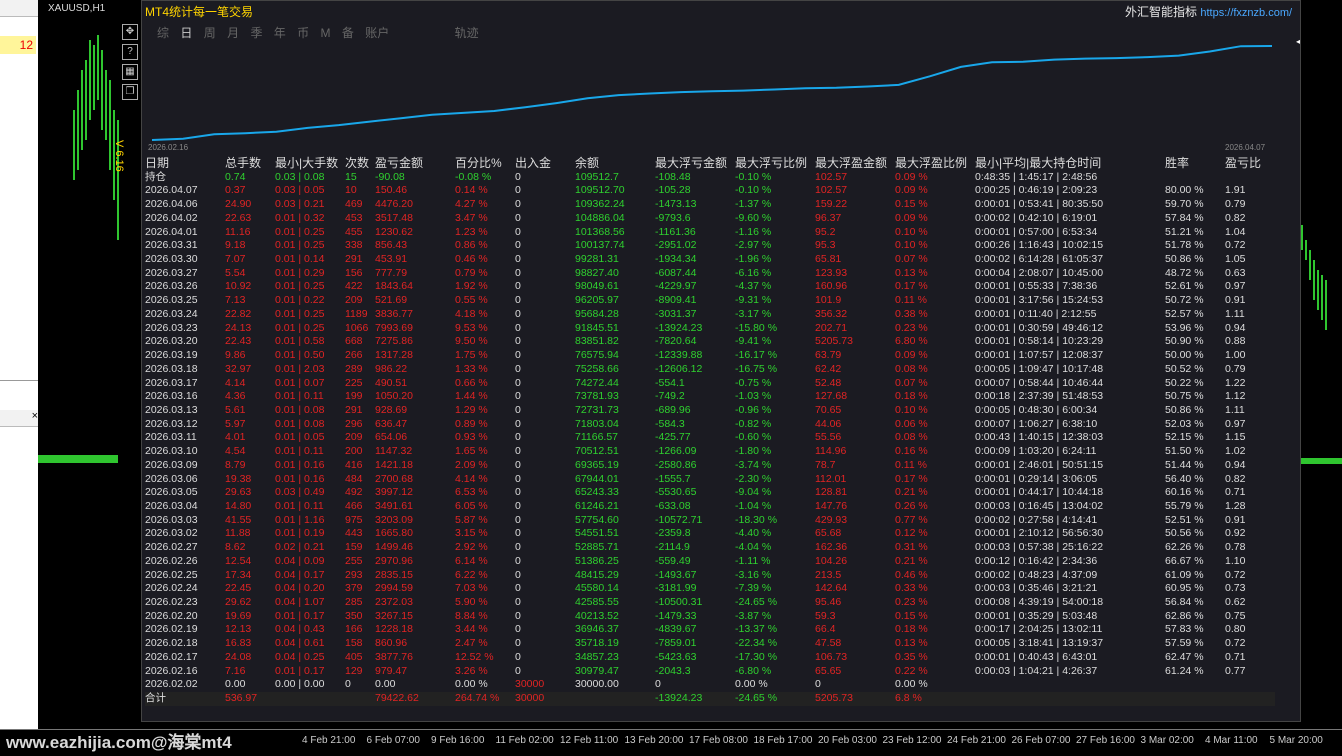 The image size is (1342, 756). I want to click on col-header: 最小|大手数, so click(307, 163).